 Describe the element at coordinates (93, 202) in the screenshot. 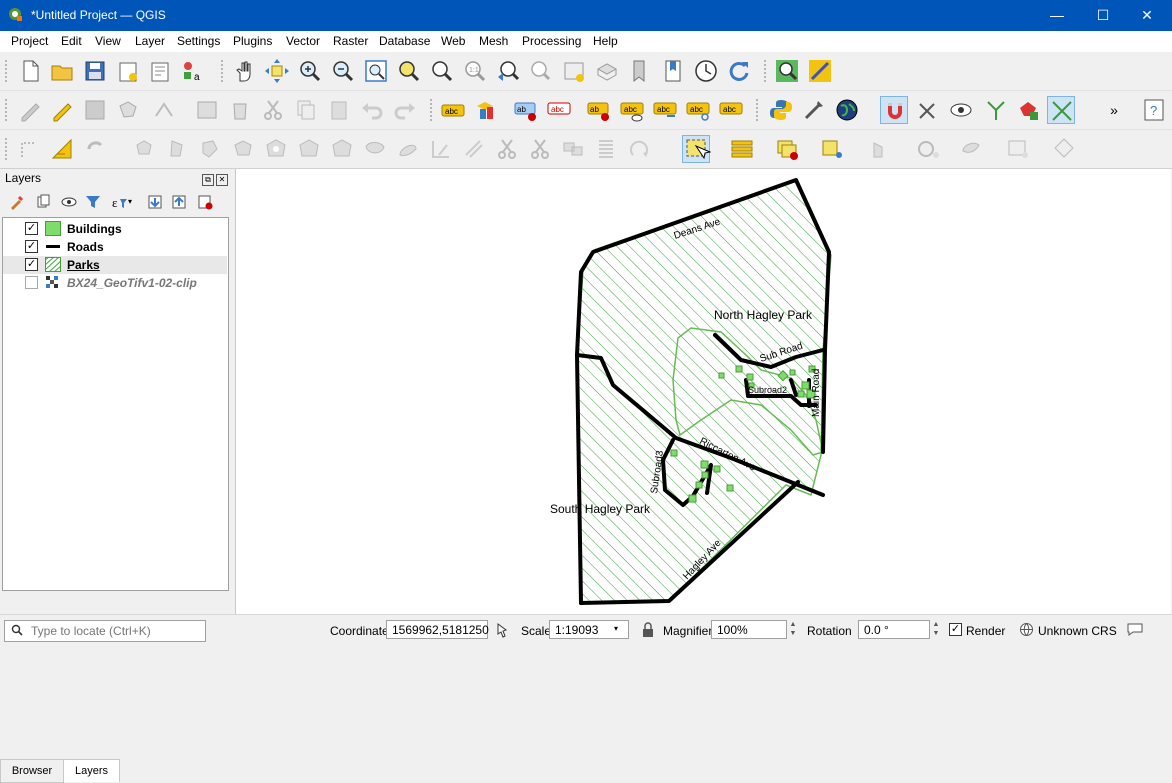

I see `filter-legend-icon` at that location.